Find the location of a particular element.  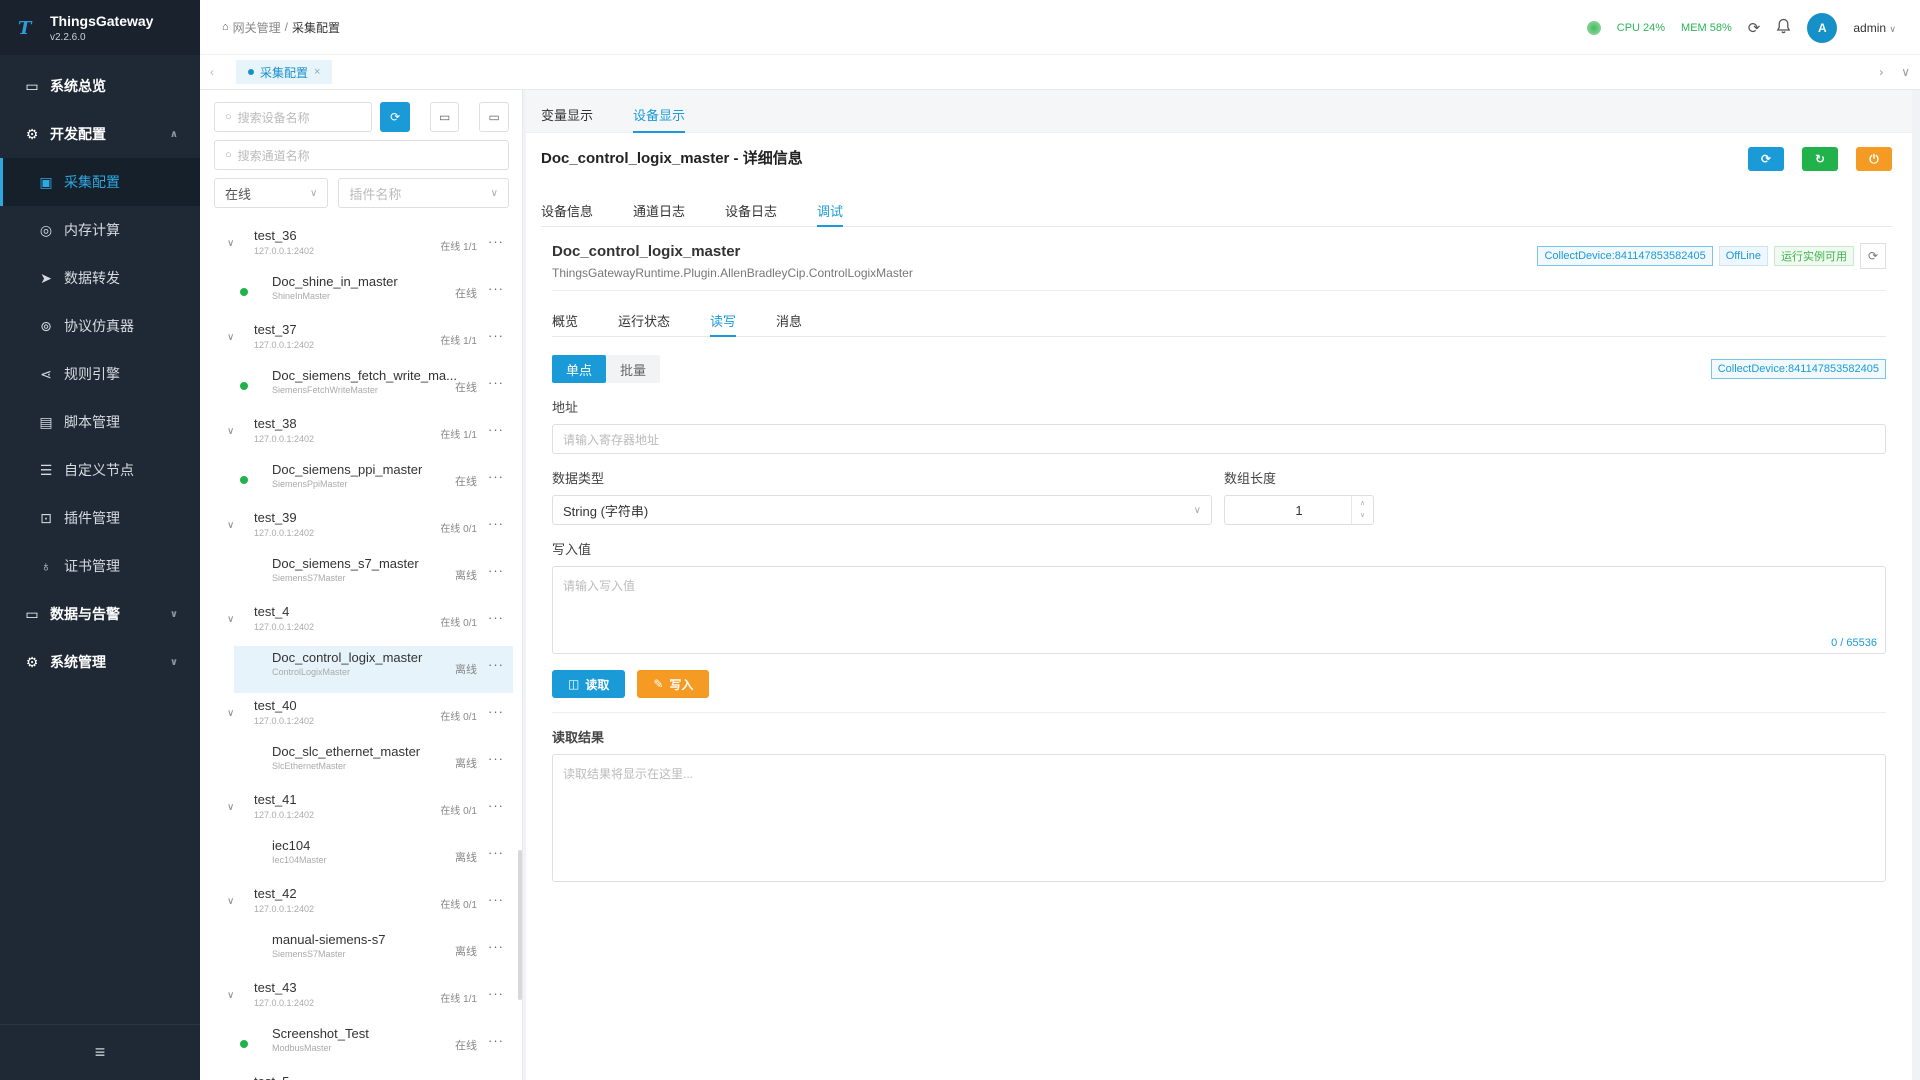

arraylen-stepper: 1 ∧ ∨ is located at coordinates (1299, 510).